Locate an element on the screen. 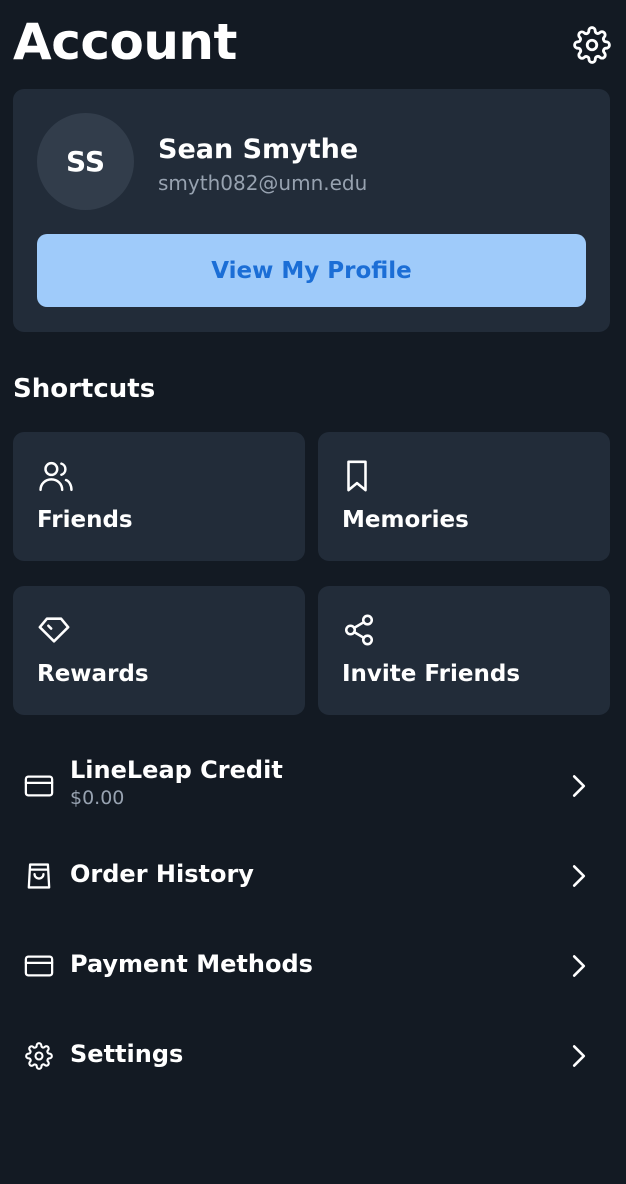  shortcut-label: Invite Friends is located at coordinates (431, 674).